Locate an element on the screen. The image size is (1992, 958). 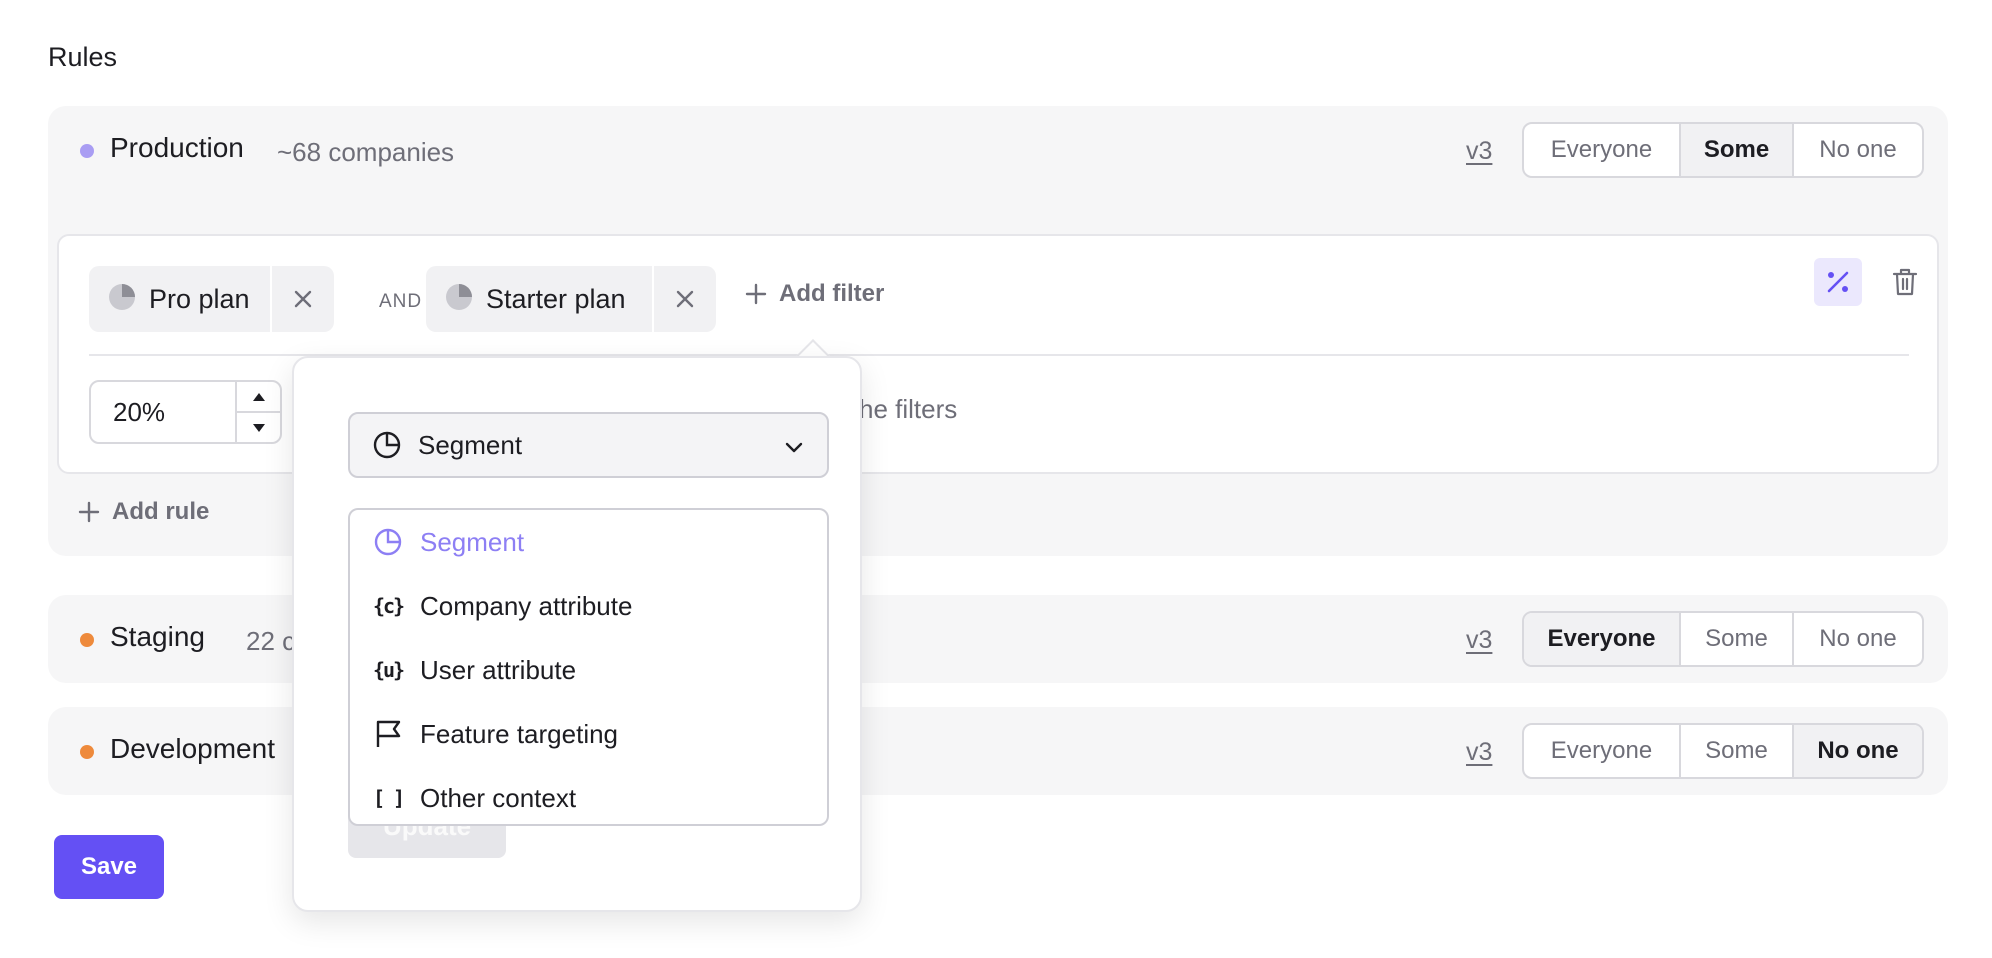
brackets-icon: [ ] is located at coordinates (388, 798).